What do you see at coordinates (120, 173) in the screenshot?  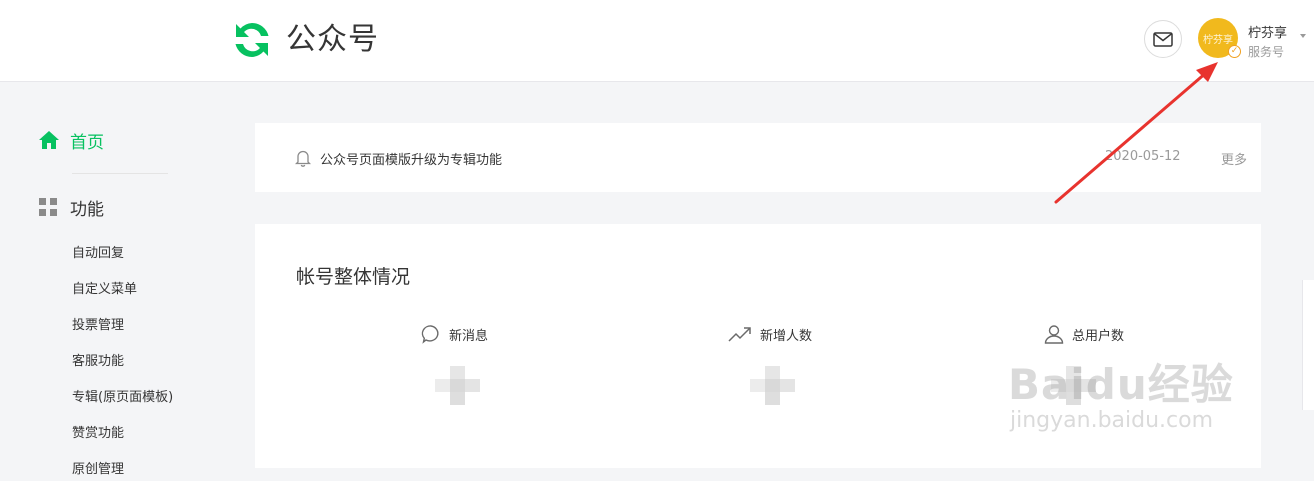 I see `sidebar-divider` at bounding box center [120, 173].